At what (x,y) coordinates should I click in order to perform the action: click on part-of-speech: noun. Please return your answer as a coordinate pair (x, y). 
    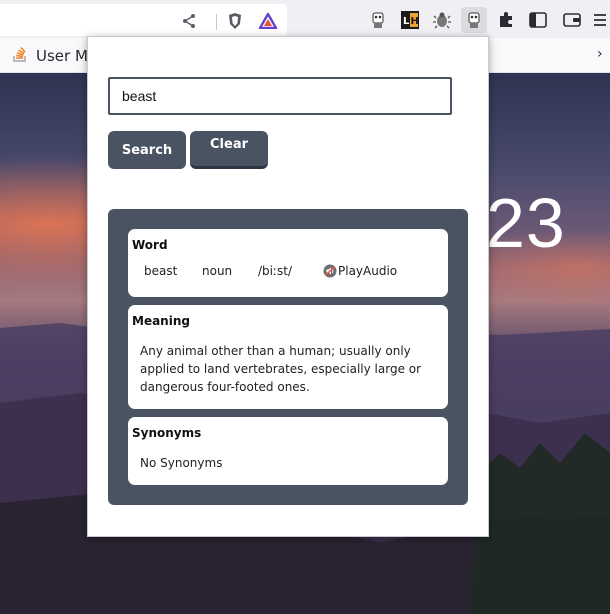
    Looking at the image, I should click on (217, 271).